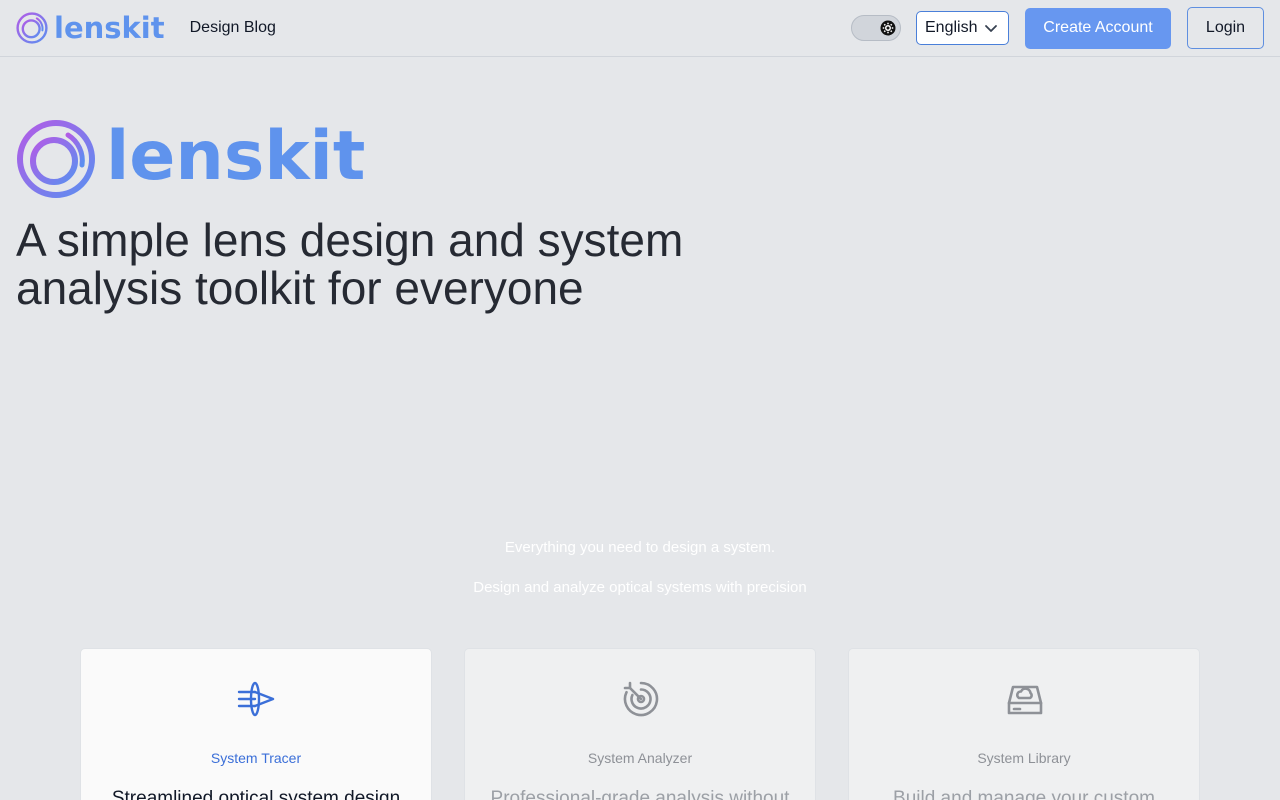  I want to click on brand-logo: lenskit, so click(90, 28).